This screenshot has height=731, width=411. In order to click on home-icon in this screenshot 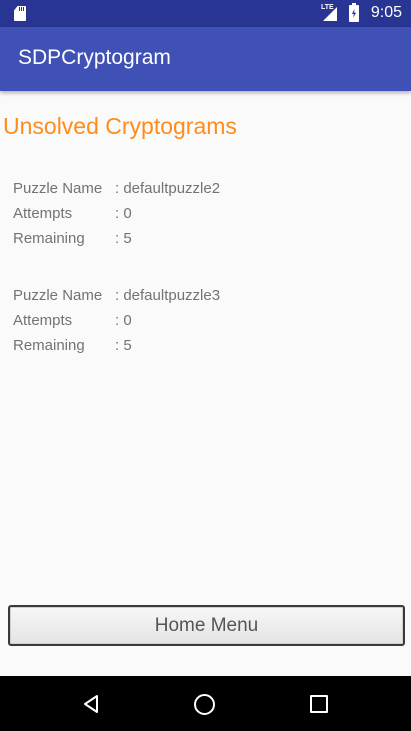, I will do `click(204, 704)`.